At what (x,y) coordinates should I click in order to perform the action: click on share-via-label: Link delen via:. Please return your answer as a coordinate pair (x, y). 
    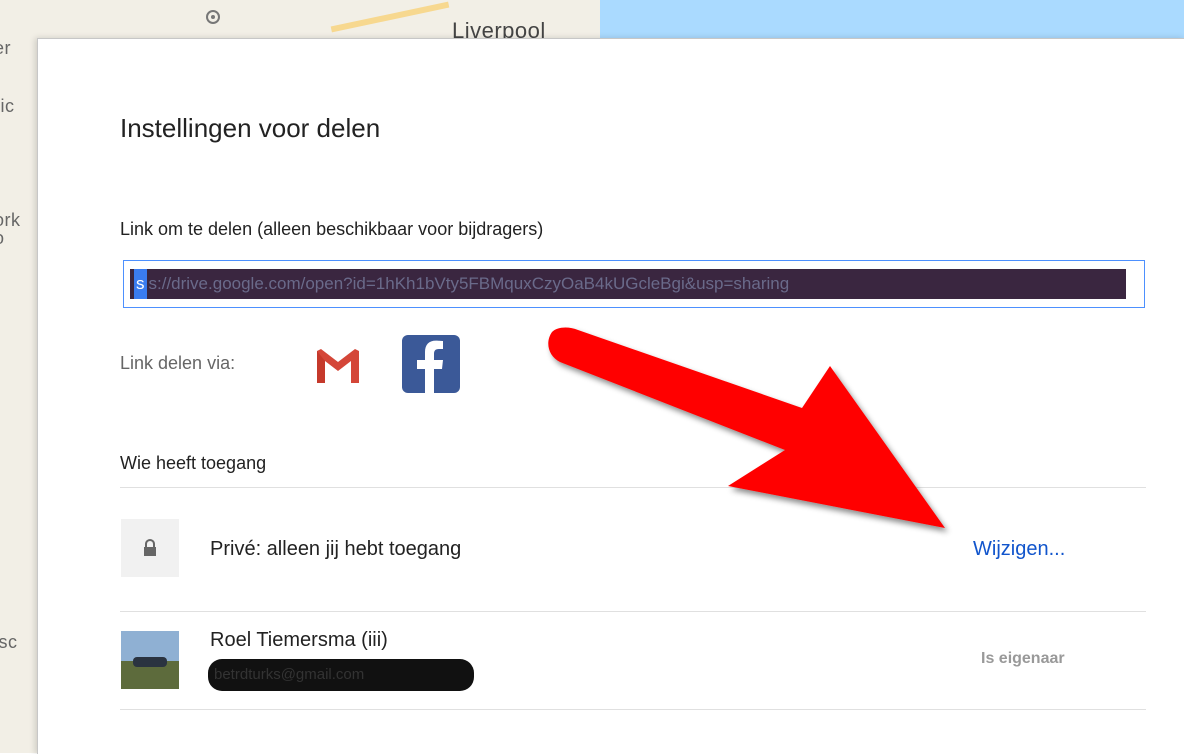
    Looking at the image, I should click on (178, 363).